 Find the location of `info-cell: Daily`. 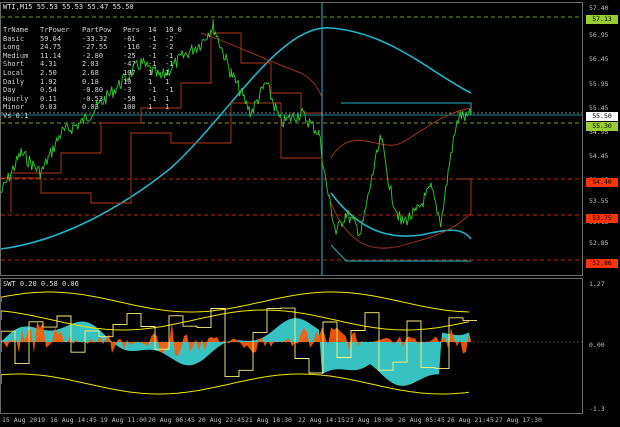

info-cell: Daily is located at coordinates (14, 81).